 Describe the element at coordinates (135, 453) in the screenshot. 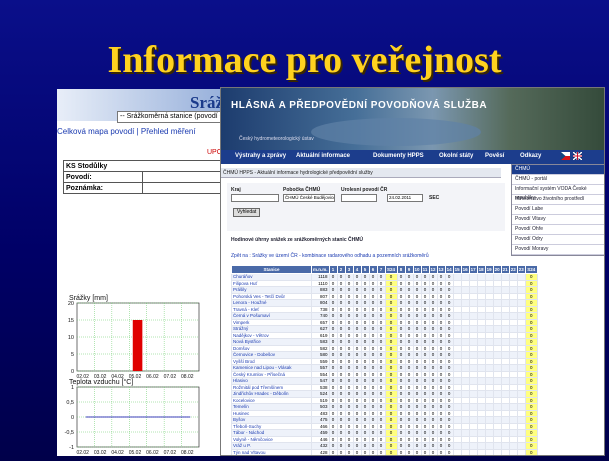

I see `x-tick-label: 05.02` at that location.